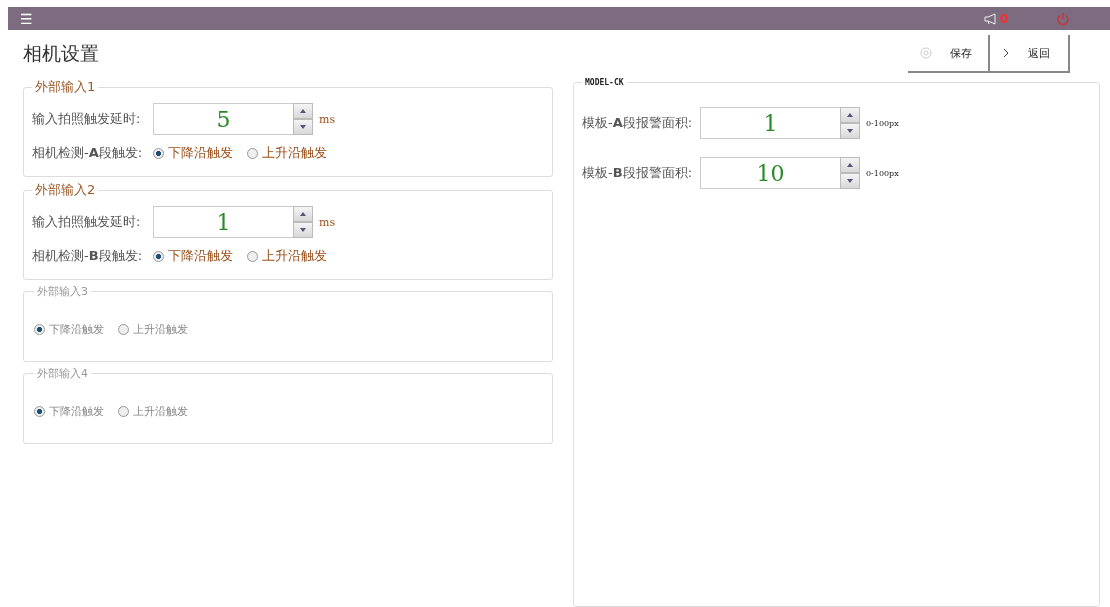  Describe the element at coordinates (62, 373) in the screenshot. I see `group-legend: 外部输入4` at that location.